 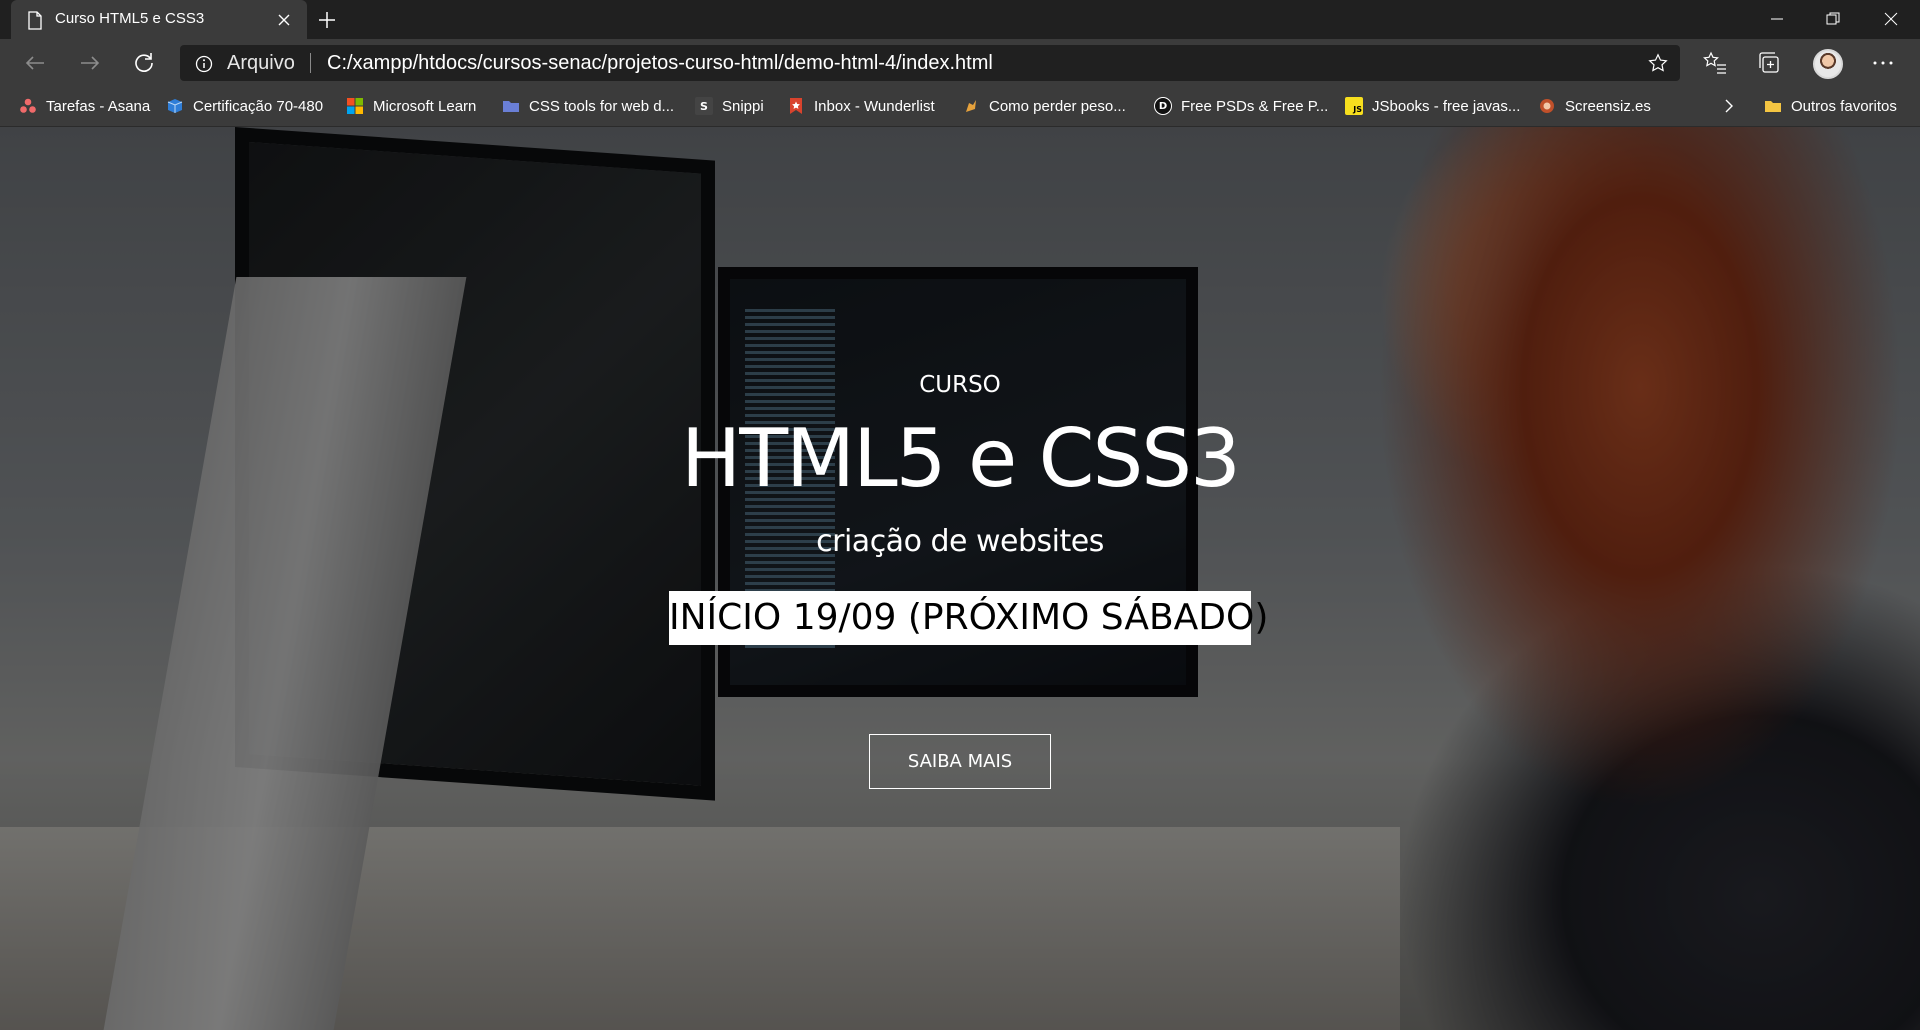 I want to click on bookmark-certificacao: Certificação 70-480, so click(x=244, y=106).